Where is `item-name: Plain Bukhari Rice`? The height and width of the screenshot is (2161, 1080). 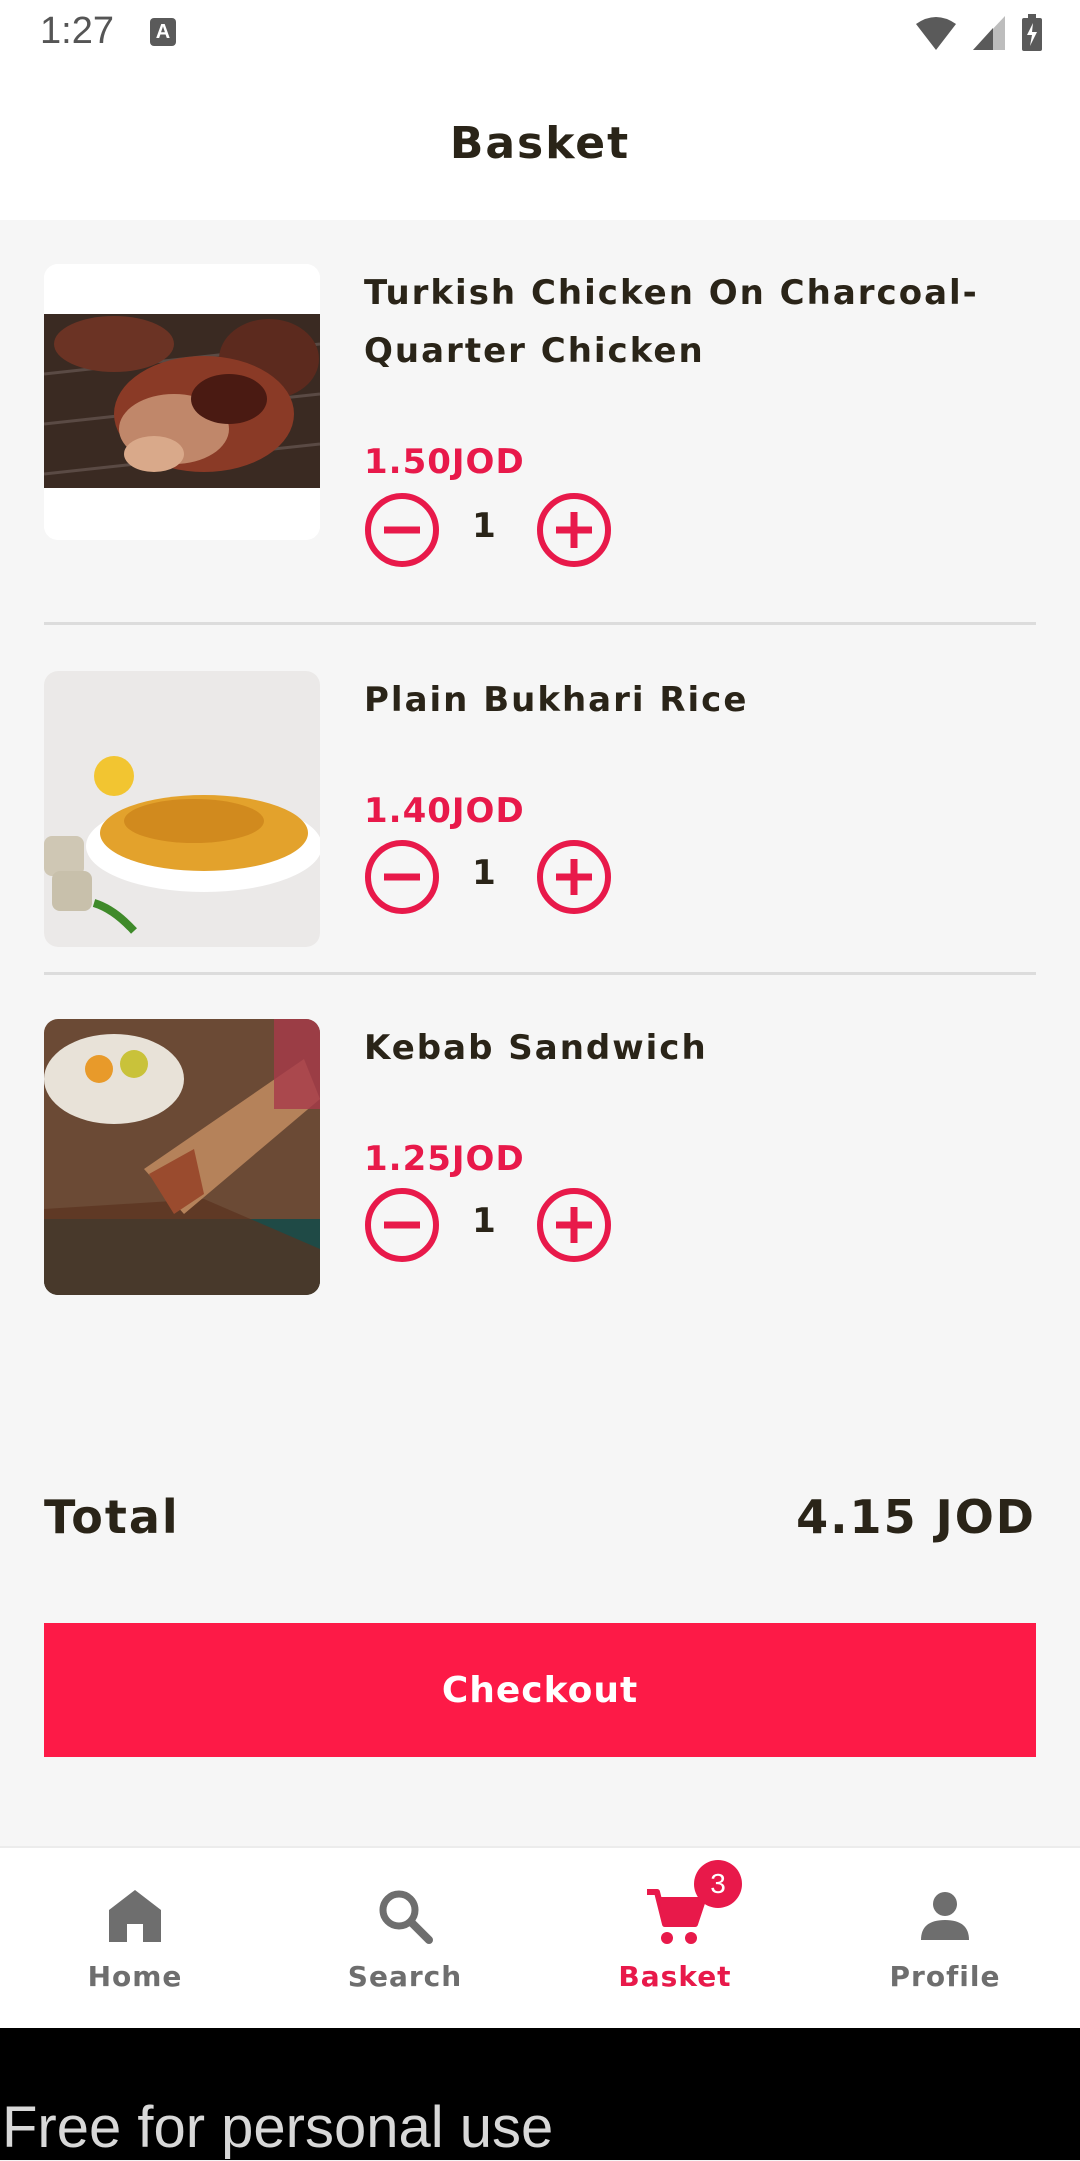 item-name: Plain Bukhari Rice is located at coordinates (556, 700).